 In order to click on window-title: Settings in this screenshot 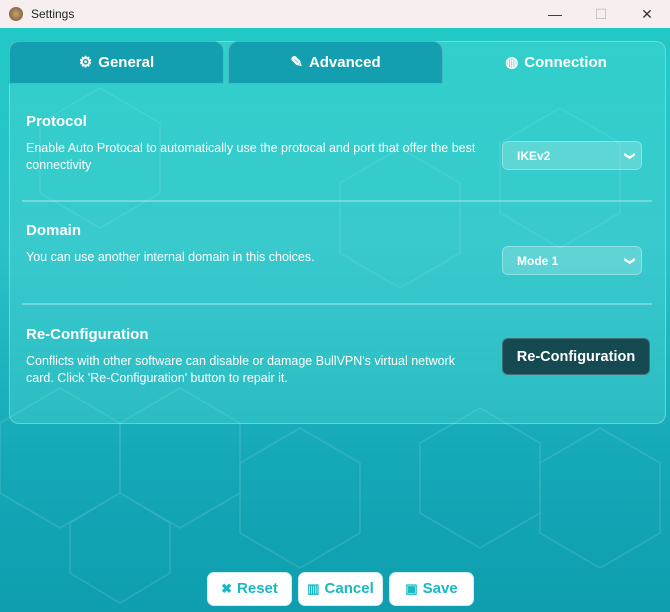, I will do `click(53, 14)`.